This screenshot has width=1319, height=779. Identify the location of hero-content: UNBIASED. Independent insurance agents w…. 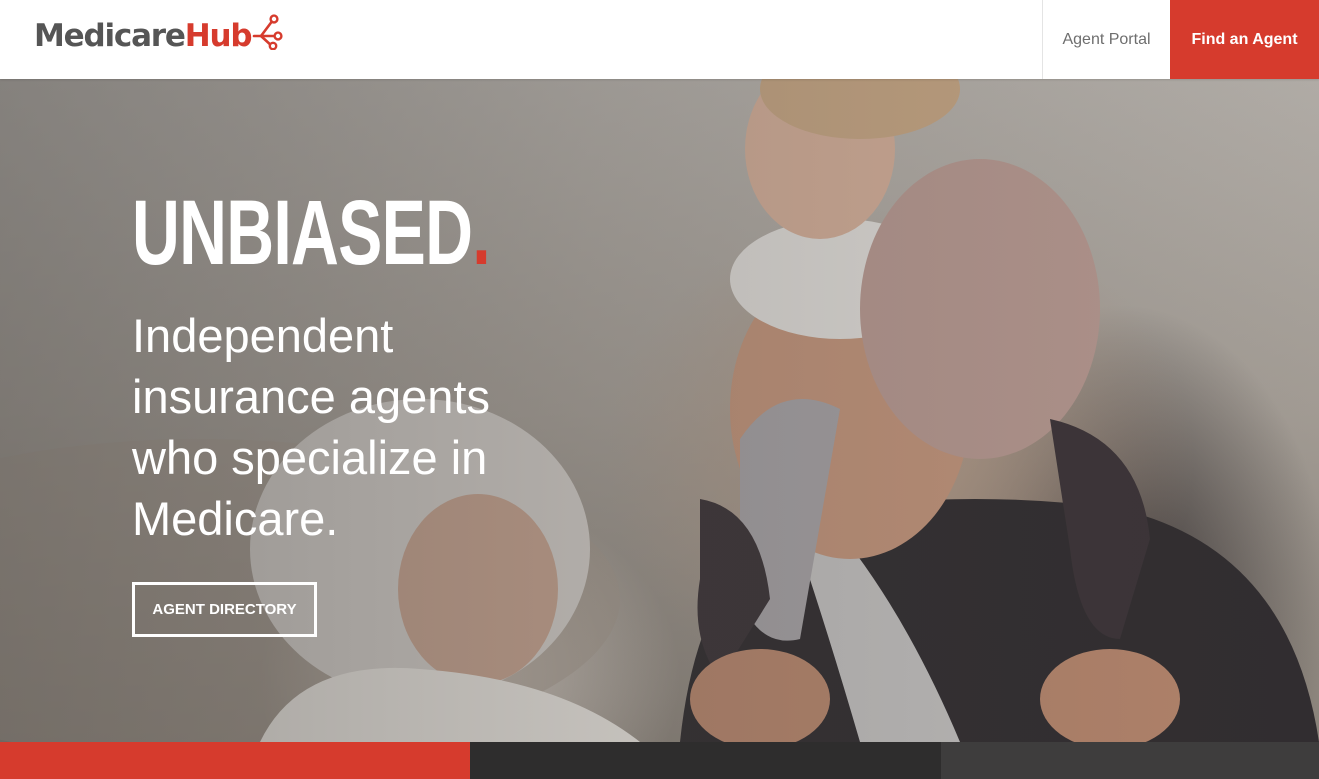
(342, 367).